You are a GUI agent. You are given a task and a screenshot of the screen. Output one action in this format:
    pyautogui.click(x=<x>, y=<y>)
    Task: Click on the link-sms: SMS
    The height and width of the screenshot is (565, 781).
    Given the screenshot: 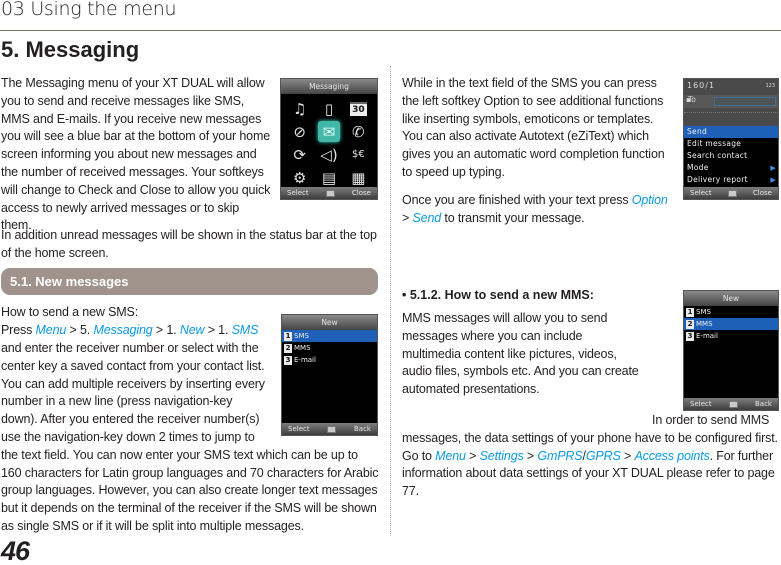 What is the action you would take?
    pyautogui.click(x=245, y=330)
    